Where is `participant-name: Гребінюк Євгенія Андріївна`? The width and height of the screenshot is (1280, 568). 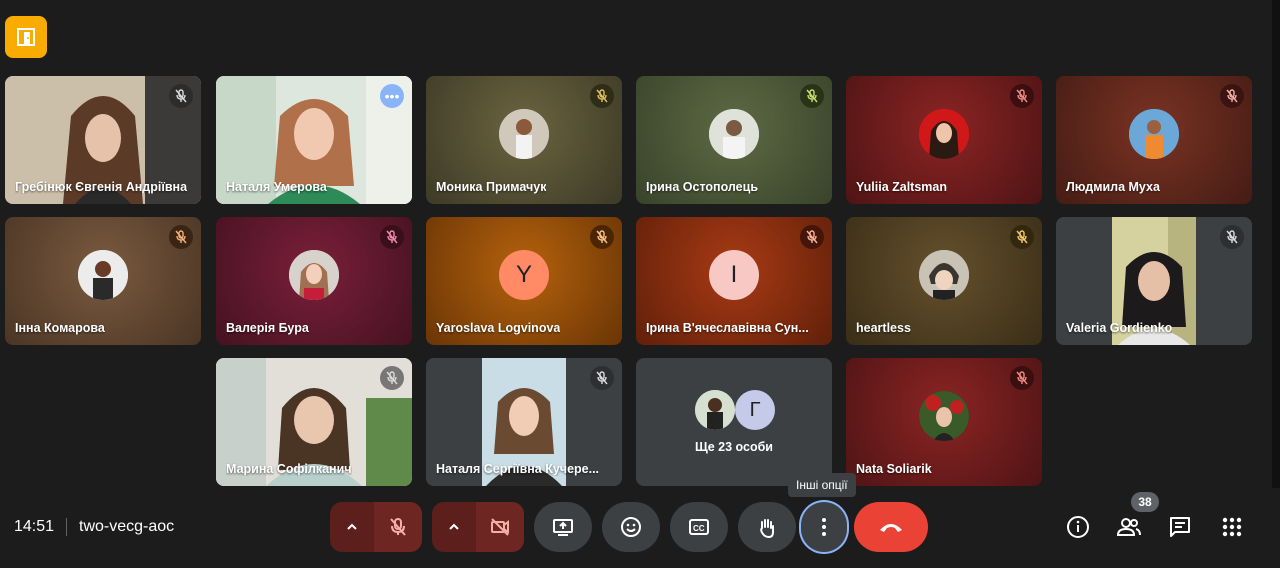 participant-name: Гребінюк Євгенія Андріївна is located at coordinates (101, 187).